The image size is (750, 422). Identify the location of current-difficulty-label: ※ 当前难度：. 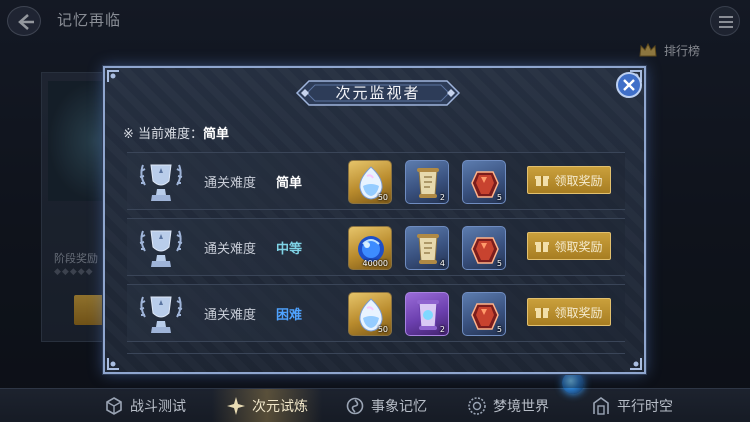
(163, 134).